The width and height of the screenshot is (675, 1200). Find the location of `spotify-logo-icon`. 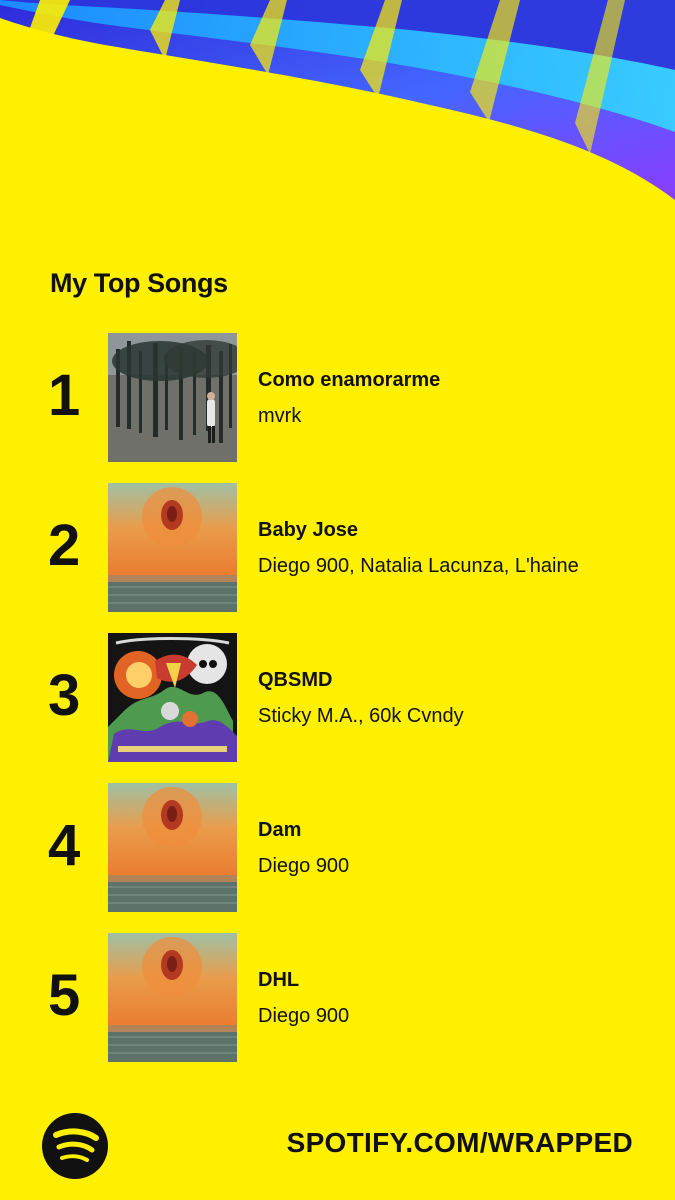

spotify-logo-icon is located at coordinates (75, 1146).